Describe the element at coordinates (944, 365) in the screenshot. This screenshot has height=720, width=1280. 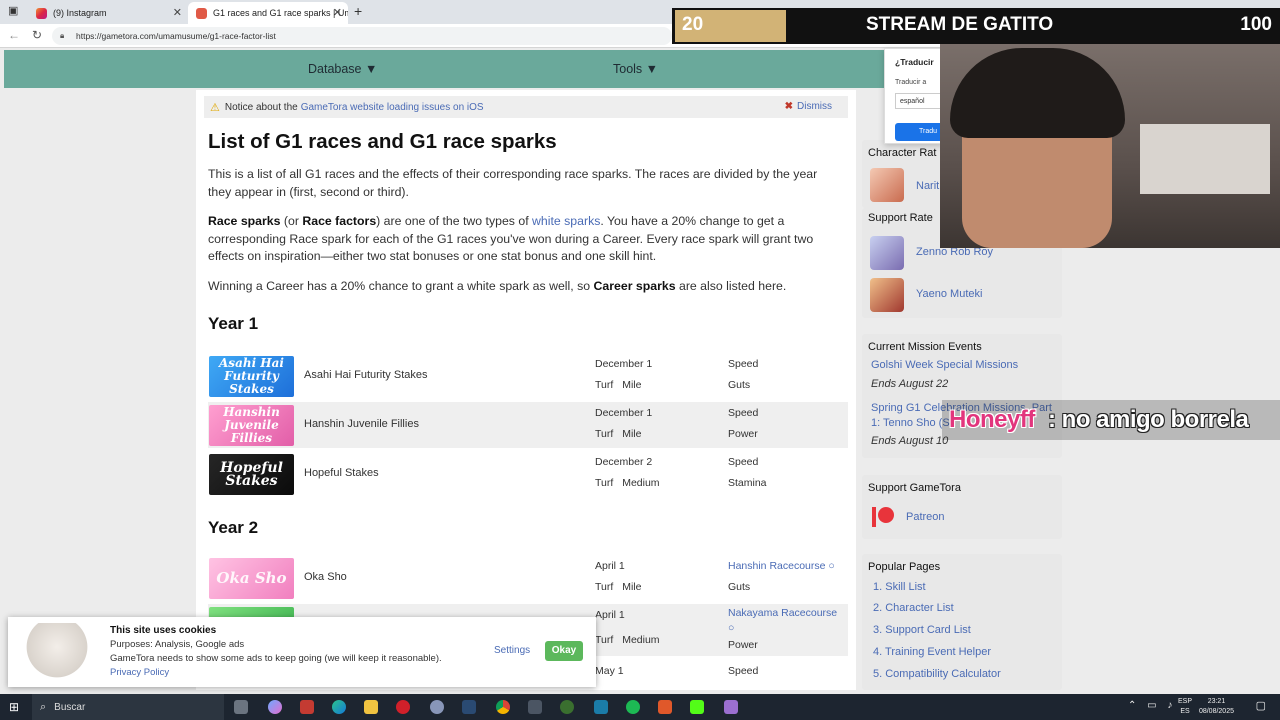
I see `mission-link: Golshi Week Special Missions` at that location.